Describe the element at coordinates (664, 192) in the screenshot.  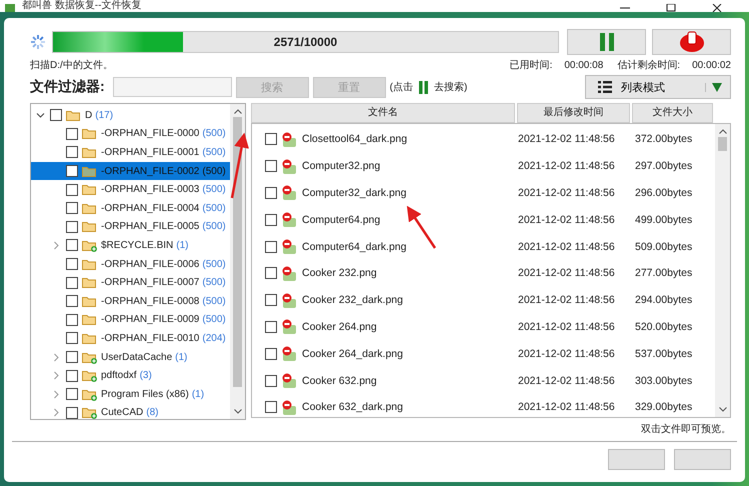
I see `file-size: 296.00bytes` at that location.